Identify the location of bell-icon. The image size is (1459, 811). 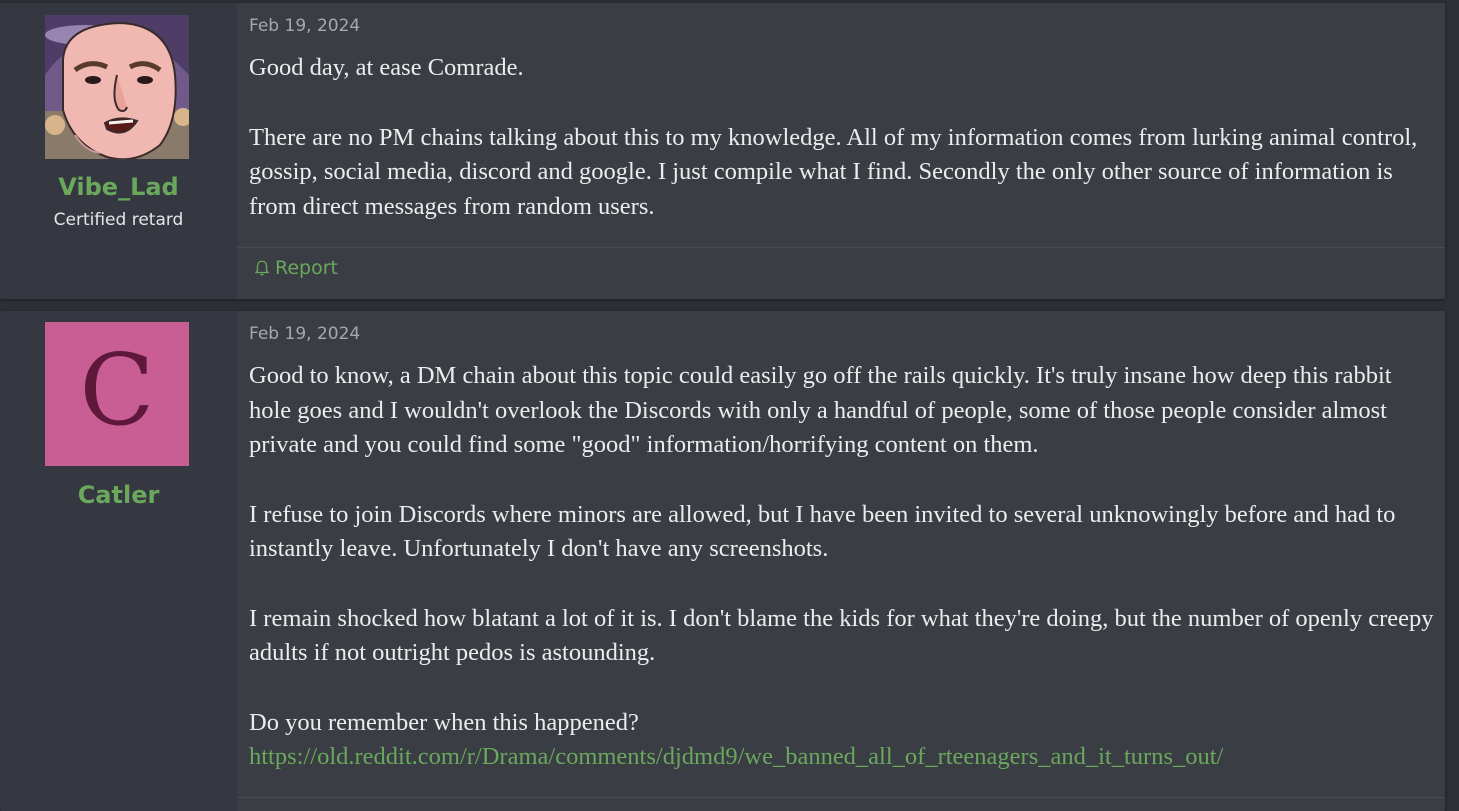
(262, 268).